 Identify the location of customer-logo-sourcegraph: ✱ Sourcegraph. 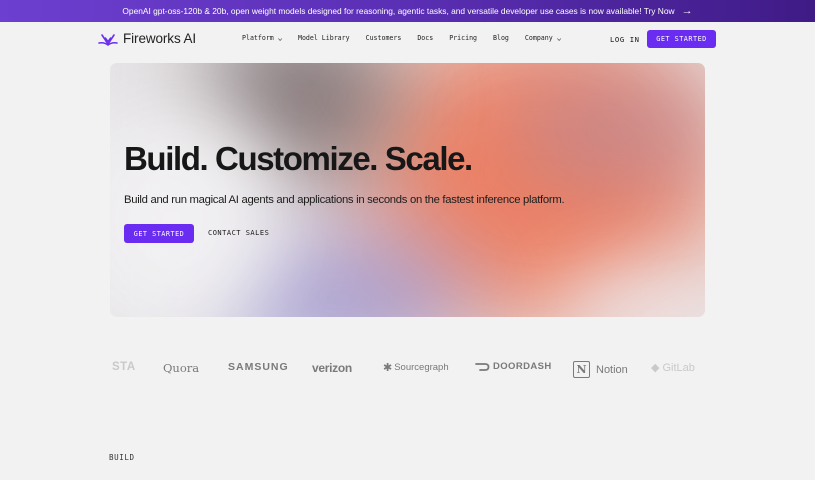
(416, 367).